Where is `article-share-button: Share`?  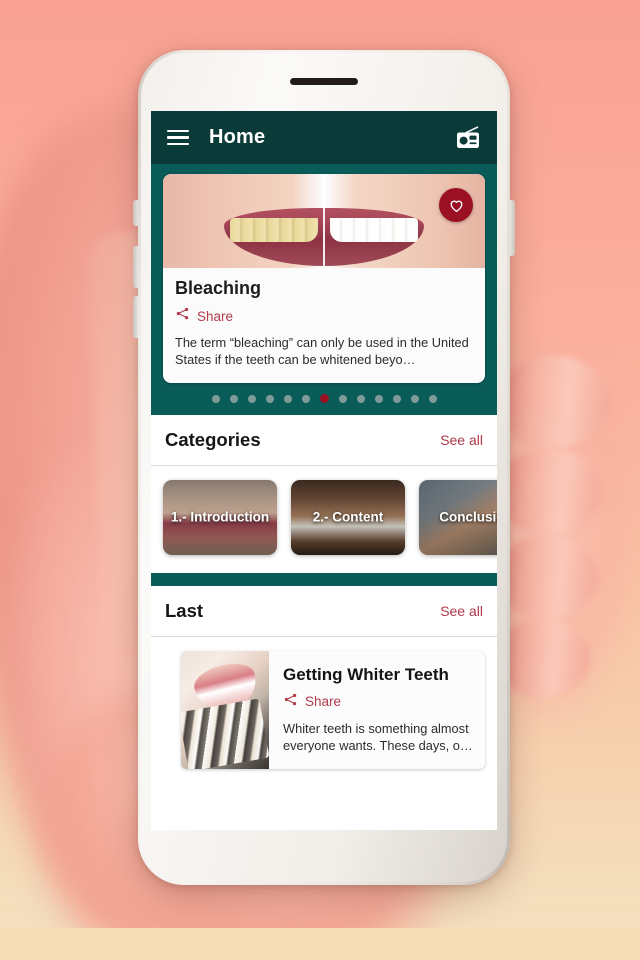
article-share-button: Share is located at coordinates (378, 702).